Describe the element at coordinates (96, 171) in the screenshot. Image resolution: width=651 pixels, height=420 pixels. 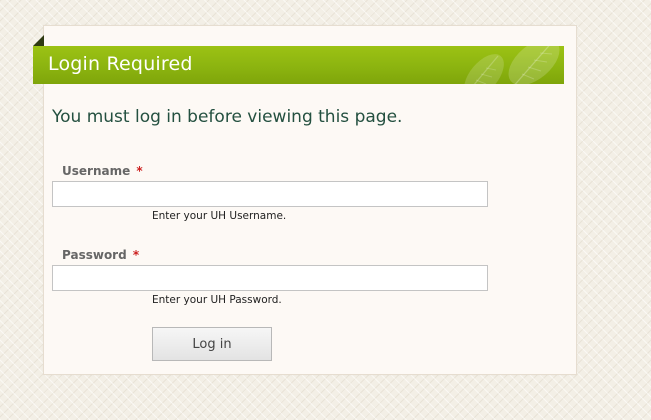
I see `username-label-text: Username` at that location.